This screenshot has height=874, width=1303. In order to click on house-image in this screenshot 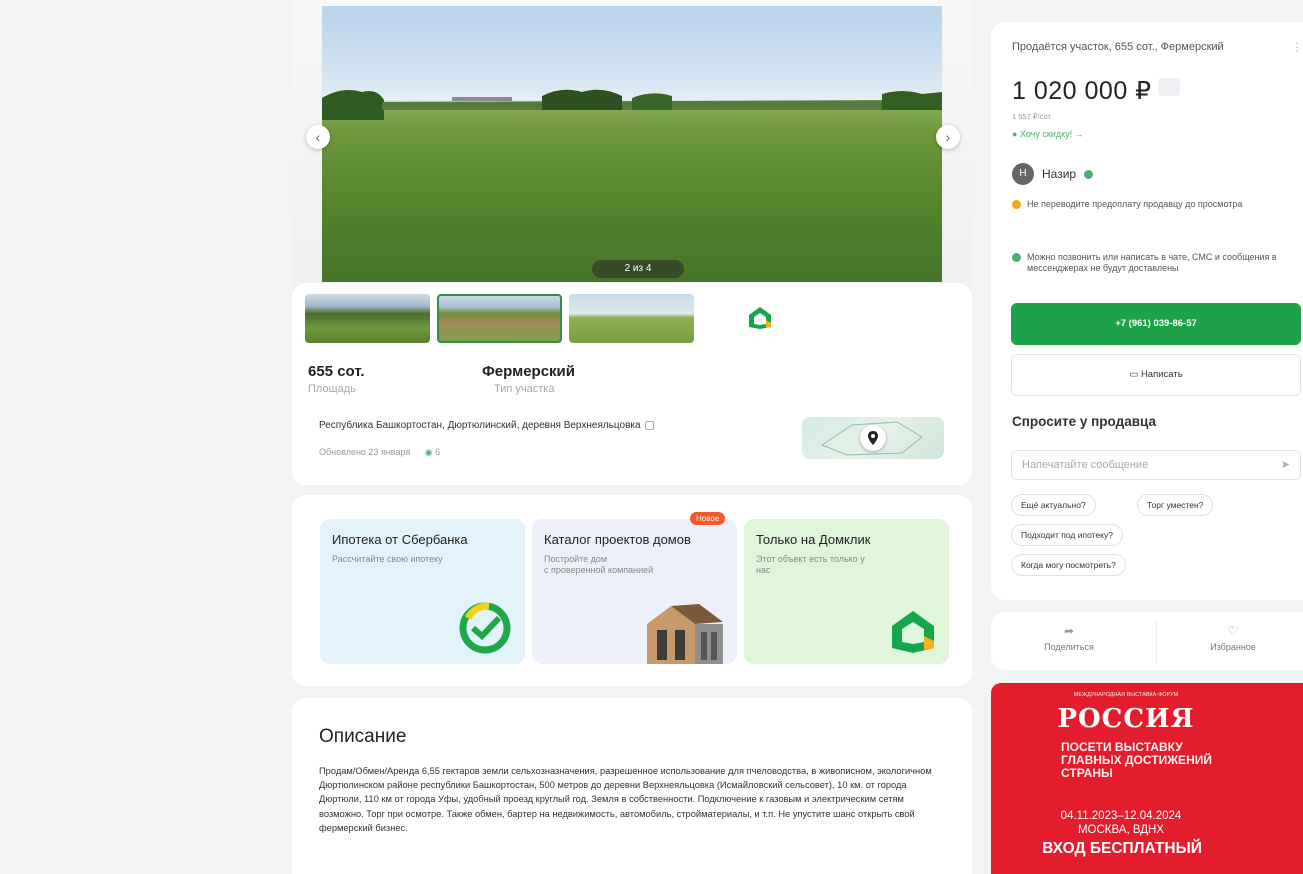, I will do `click(685, 634)`.